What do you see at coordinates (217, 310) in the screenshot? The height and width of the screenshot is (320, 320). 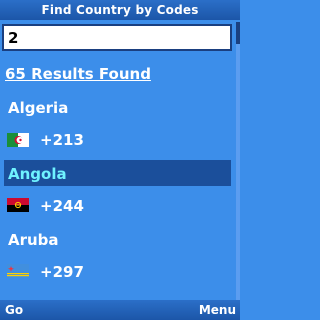 I see `menu-softkey: Menu` at bounding box center [217, 310].